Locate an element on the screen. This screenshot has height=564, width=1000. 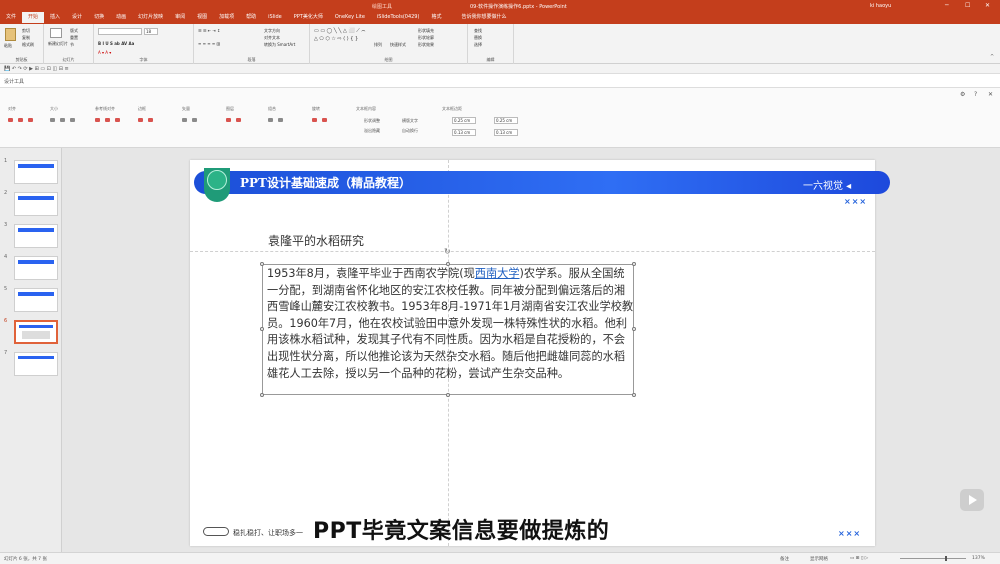
reset-button: 重置 is located at coordinates (74, 38).